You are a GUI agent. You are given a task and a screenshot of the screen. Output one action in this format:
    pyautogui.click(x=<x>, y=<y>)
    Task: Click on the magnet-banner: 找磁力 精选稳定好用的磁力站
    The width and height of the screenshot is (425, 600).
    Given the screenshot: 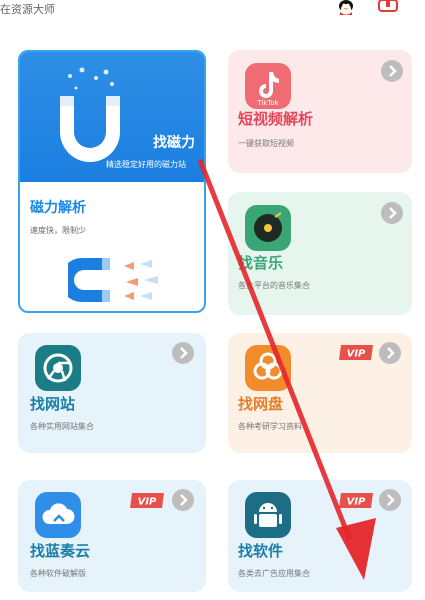 What is the action you would take?
    pyautogui.click(x=112, y=117)
    